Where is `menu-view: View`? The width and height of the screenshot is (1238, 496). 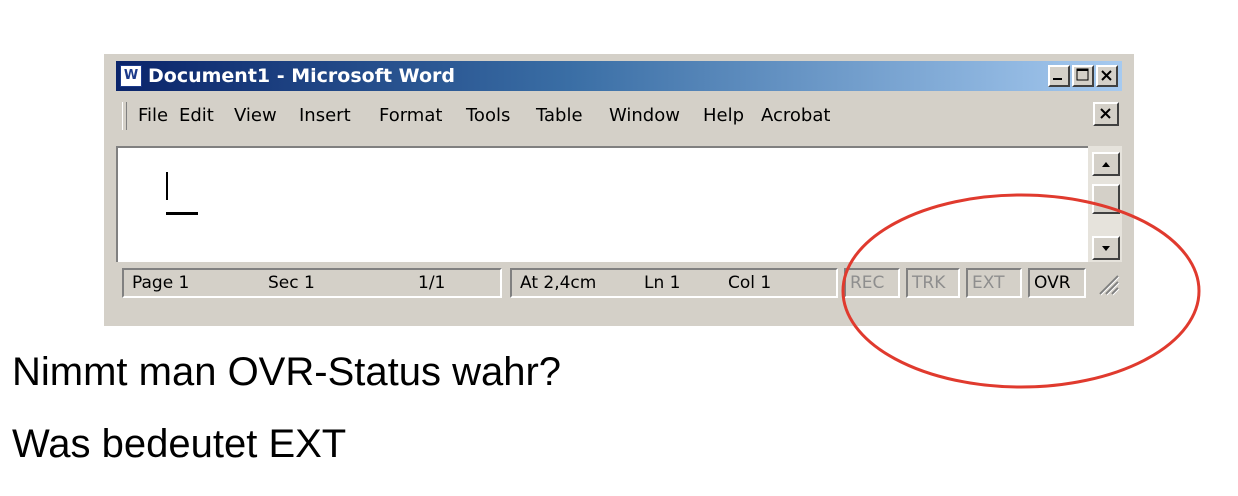
menu-view: View is located at coordinates (255, 115).